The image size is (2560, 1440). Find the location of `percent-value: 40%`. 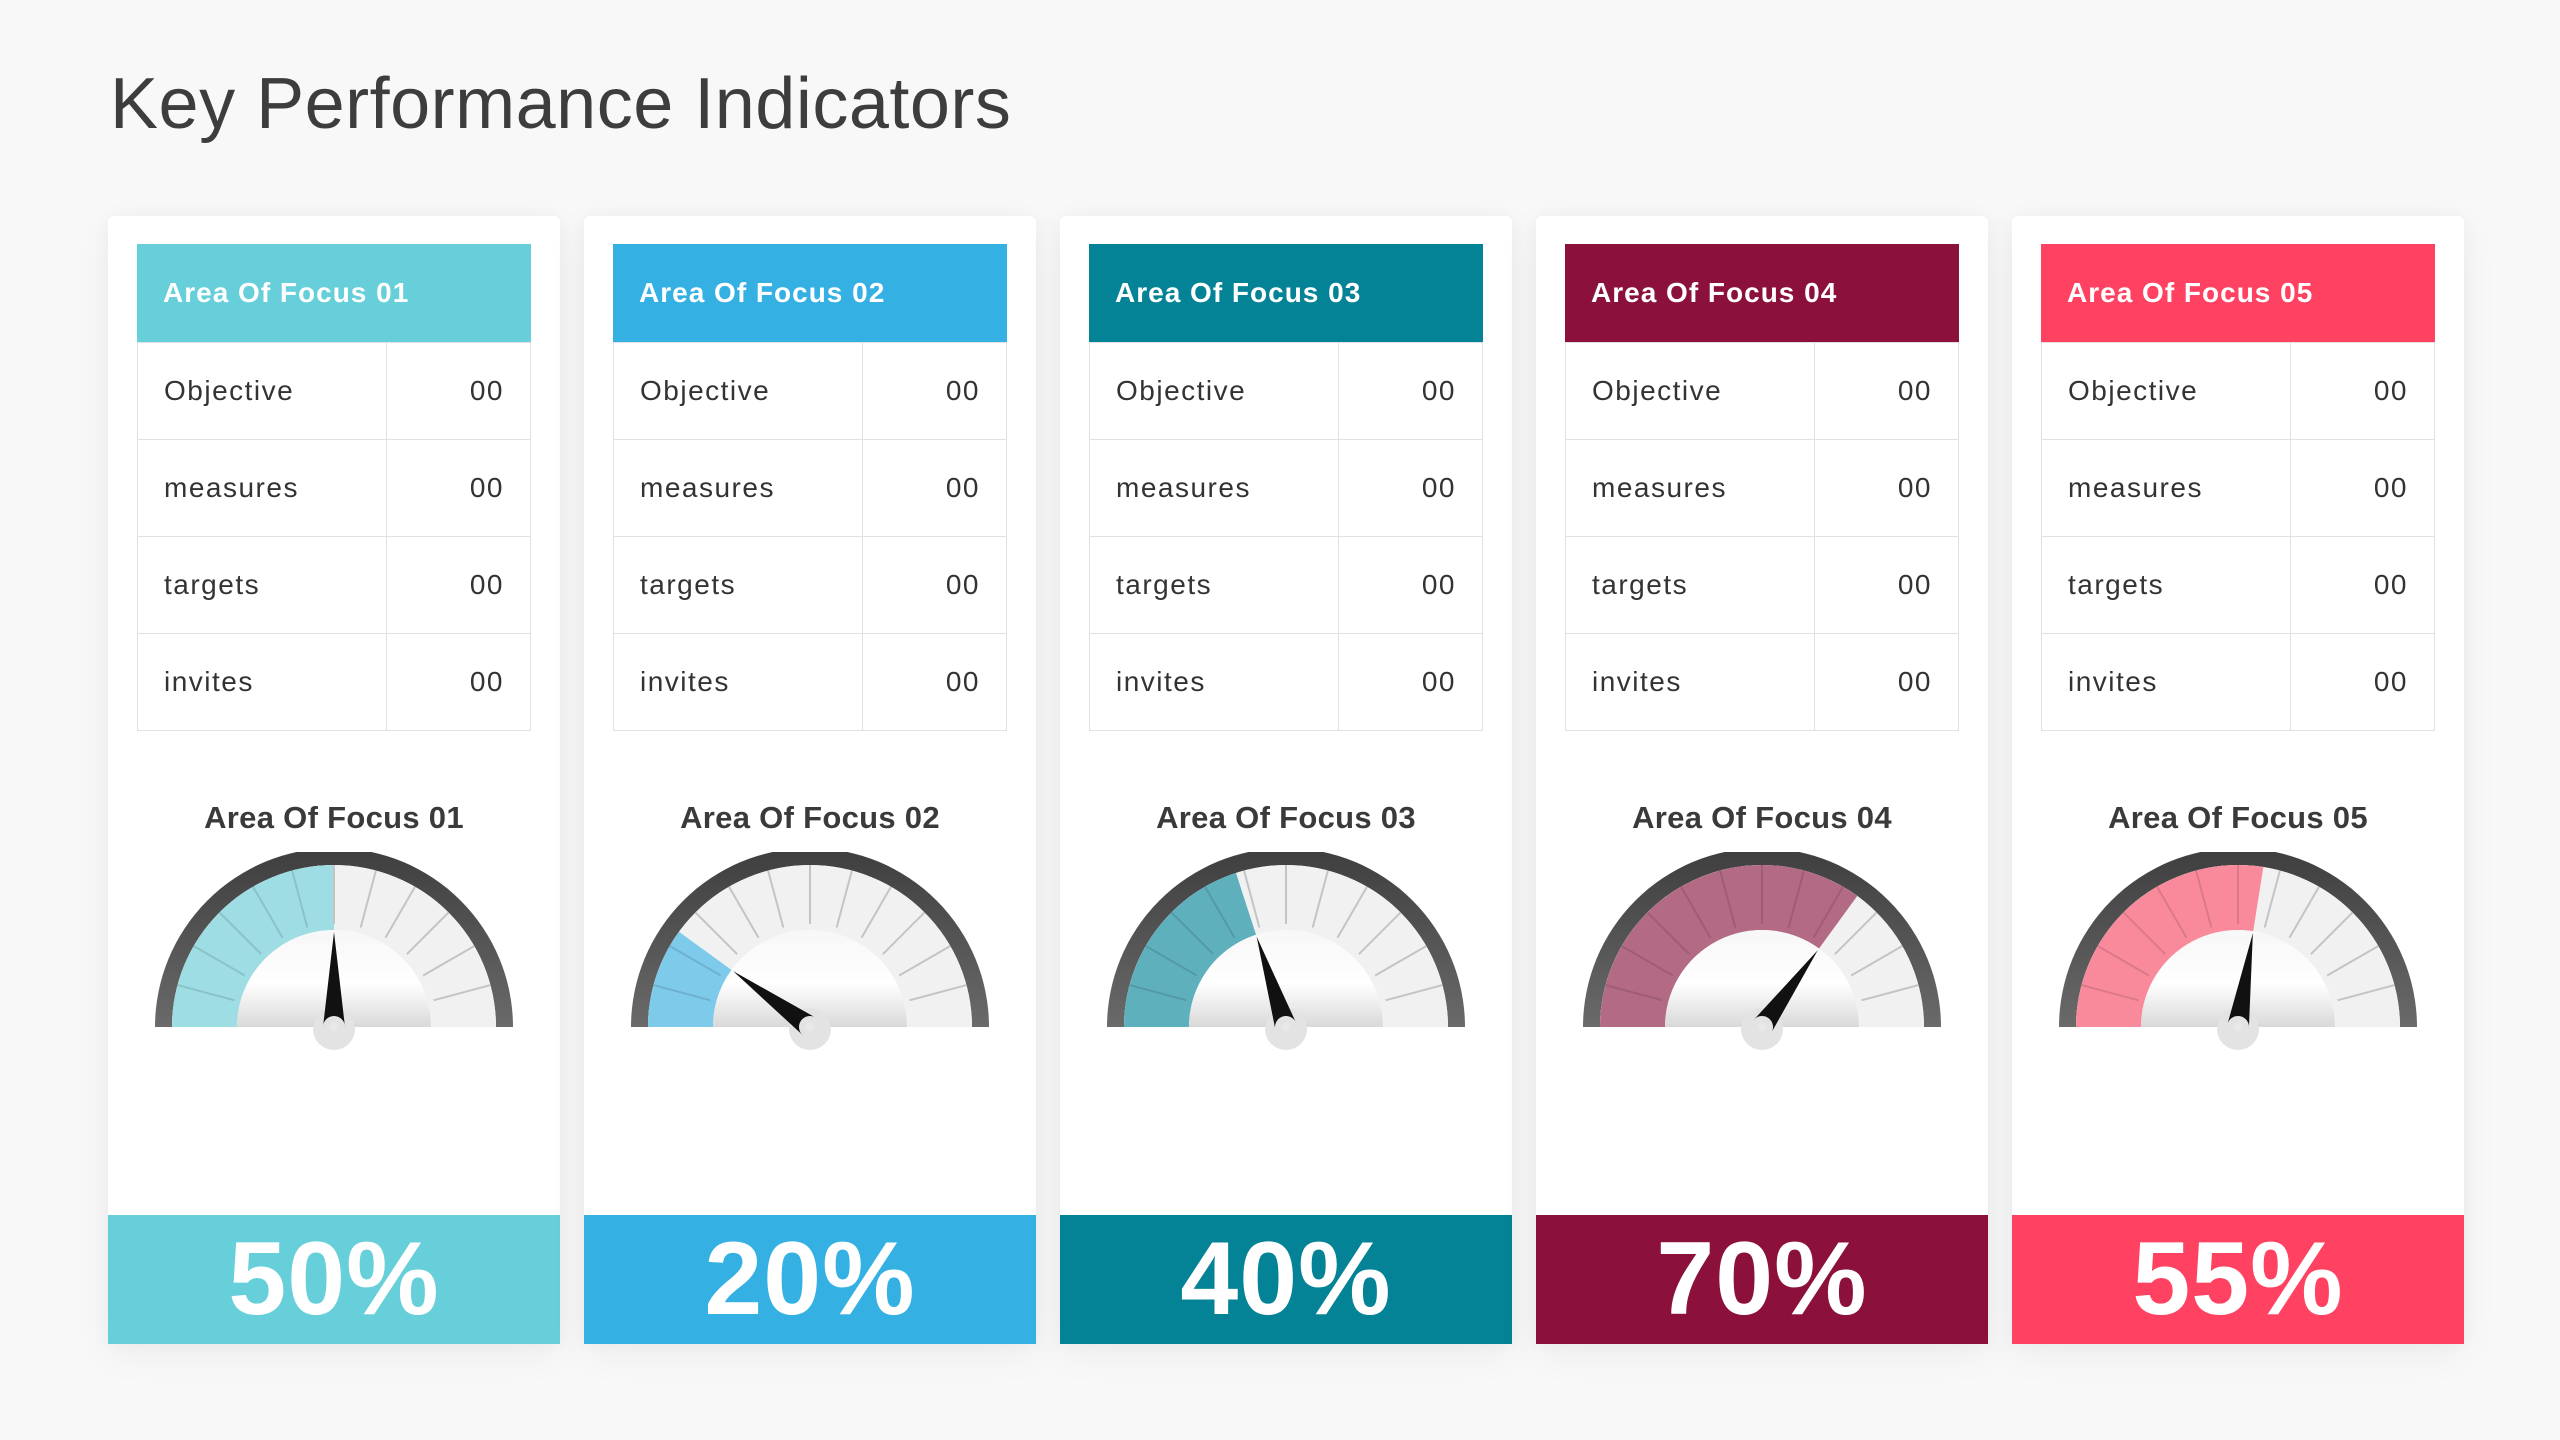

percent-value: 40% is located at coordinates (1286, 1279).